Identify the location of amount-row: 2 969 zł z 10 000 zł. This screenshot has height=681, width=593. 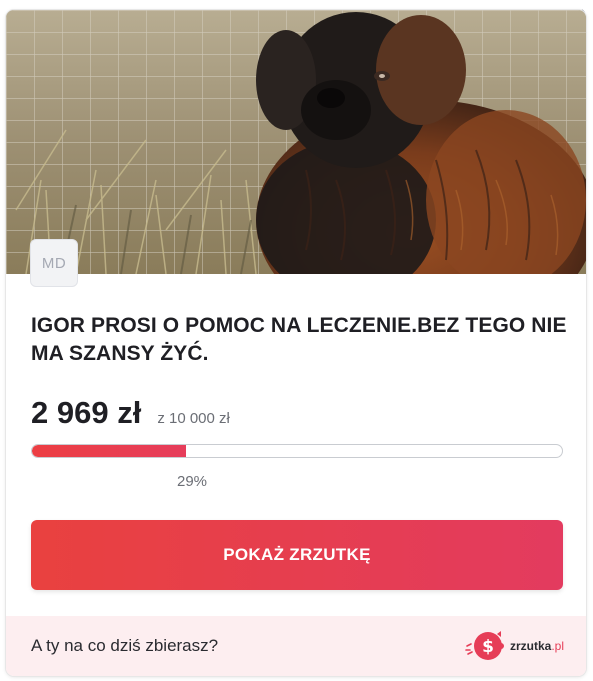
(130, 415).